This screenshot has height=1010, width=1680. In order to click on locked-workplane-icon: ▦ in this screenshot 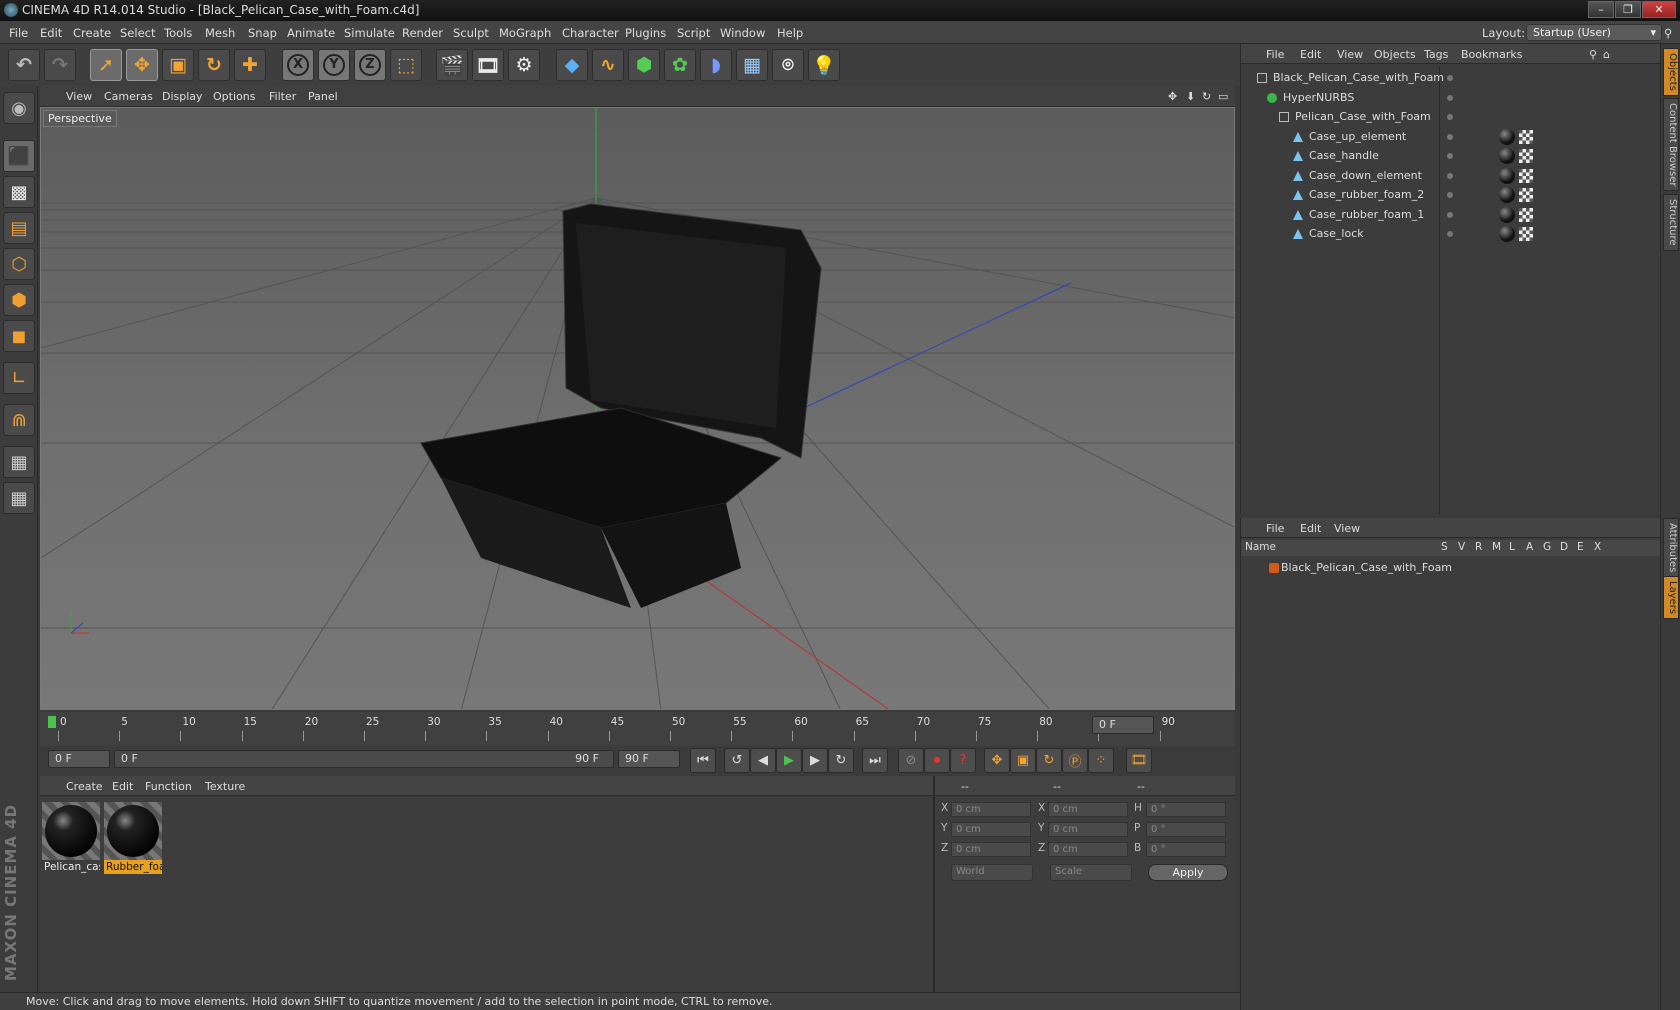, I will do `click(19, 462)`.